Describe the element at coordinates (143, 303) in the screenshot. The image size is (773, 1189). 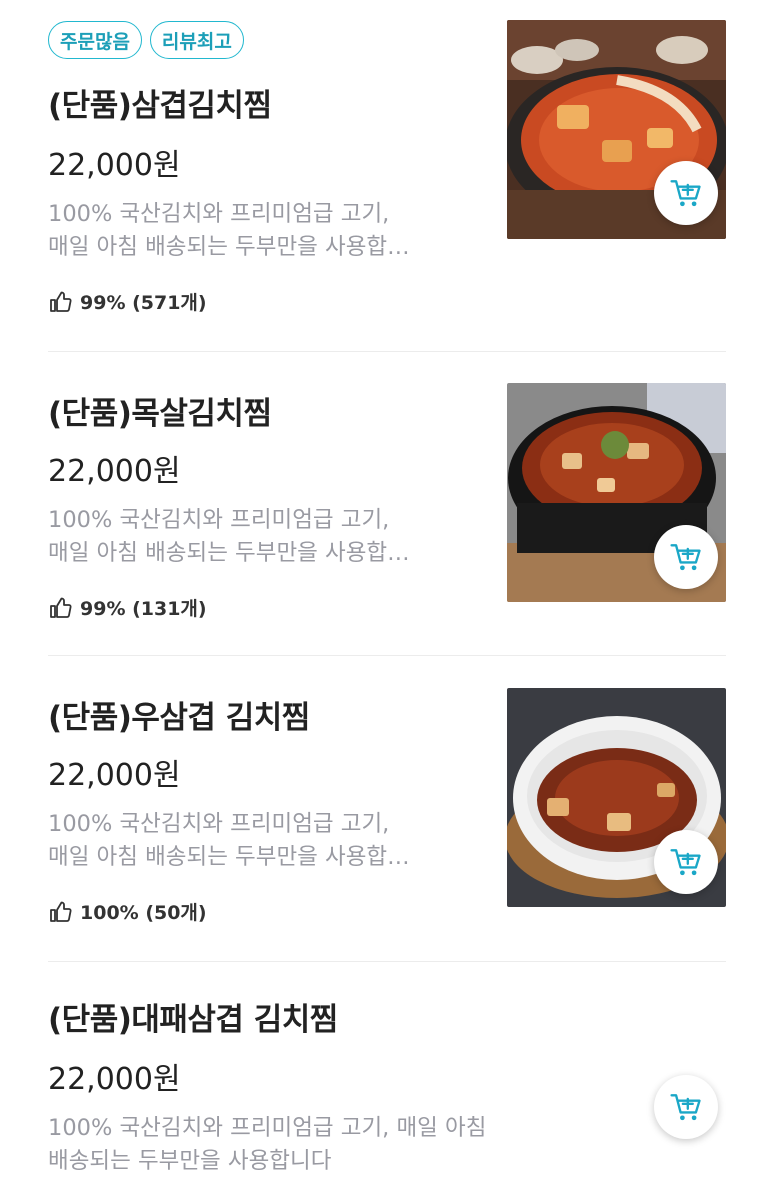
I see `rating-text: 99% (571개)` at that location.